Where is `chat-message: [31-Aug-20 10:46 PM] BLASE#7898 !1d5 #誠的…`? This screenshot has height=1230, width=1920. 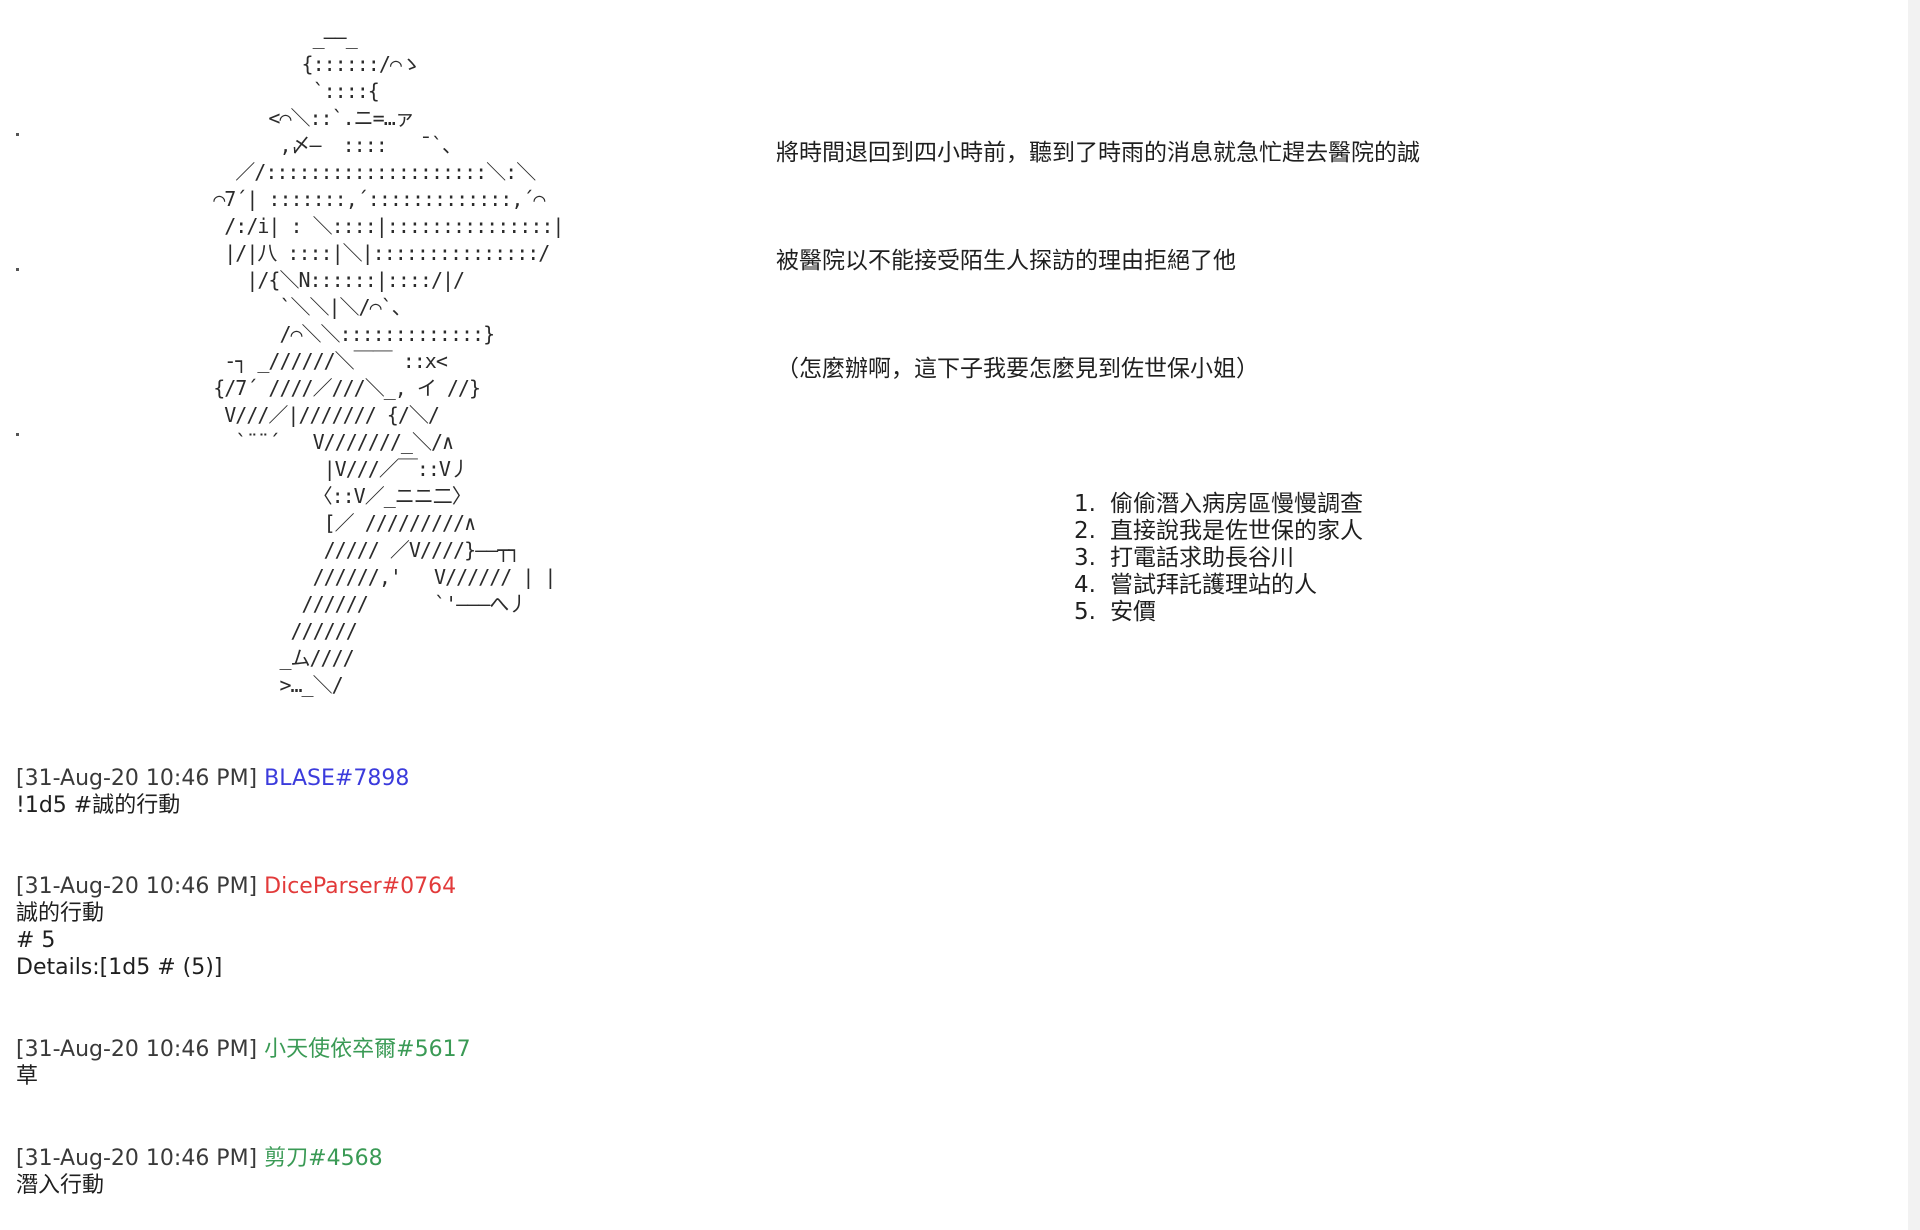
chat-message: [31-Aug-20 10:46 PM] BLASE#7898 !1d5 #誠的… is located at coordinates (212, 792).